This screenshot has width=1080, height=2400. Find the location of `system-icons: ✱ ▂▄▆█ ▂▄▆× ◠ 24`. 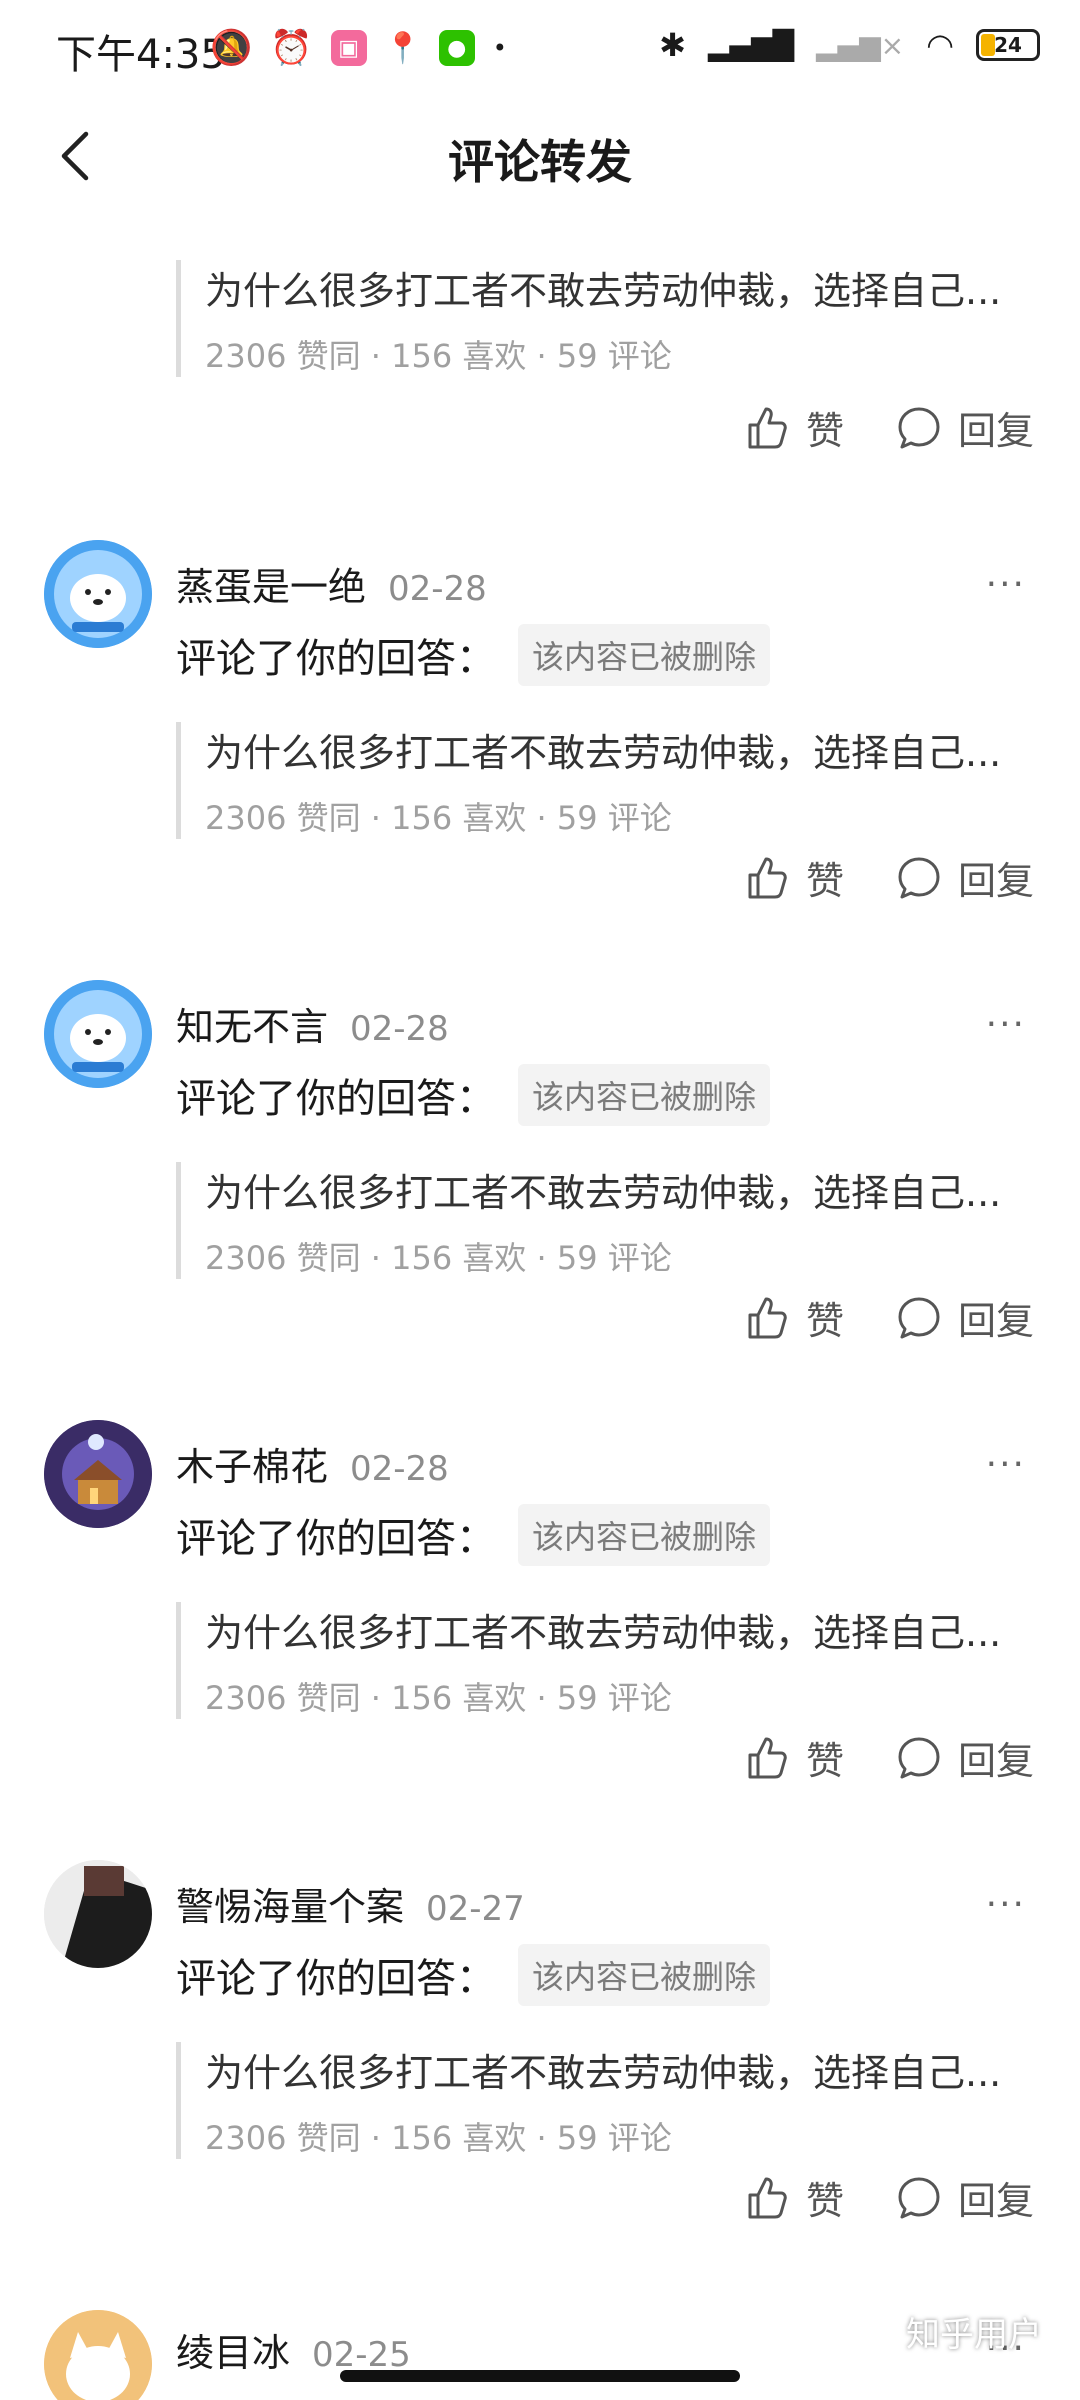

system-icons: ✱ ▂▄▆█ ▂▄▆× ◠ 24 is located at coordinates (849, 45).